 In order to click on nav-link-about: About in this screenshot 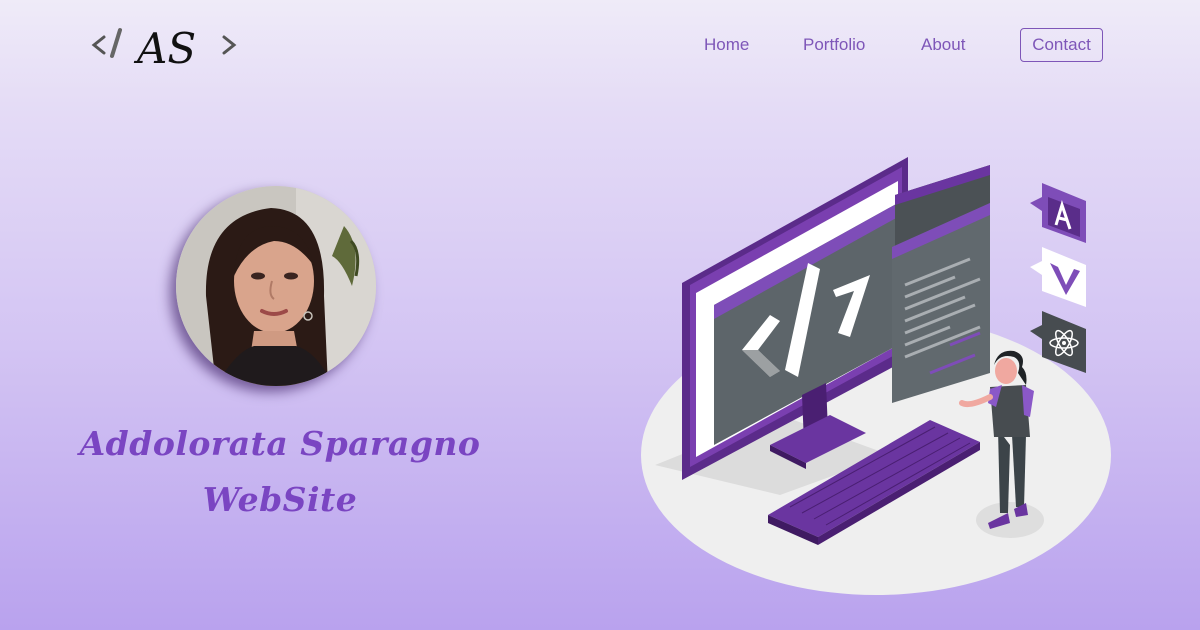, I will do `click(943, 45)`.